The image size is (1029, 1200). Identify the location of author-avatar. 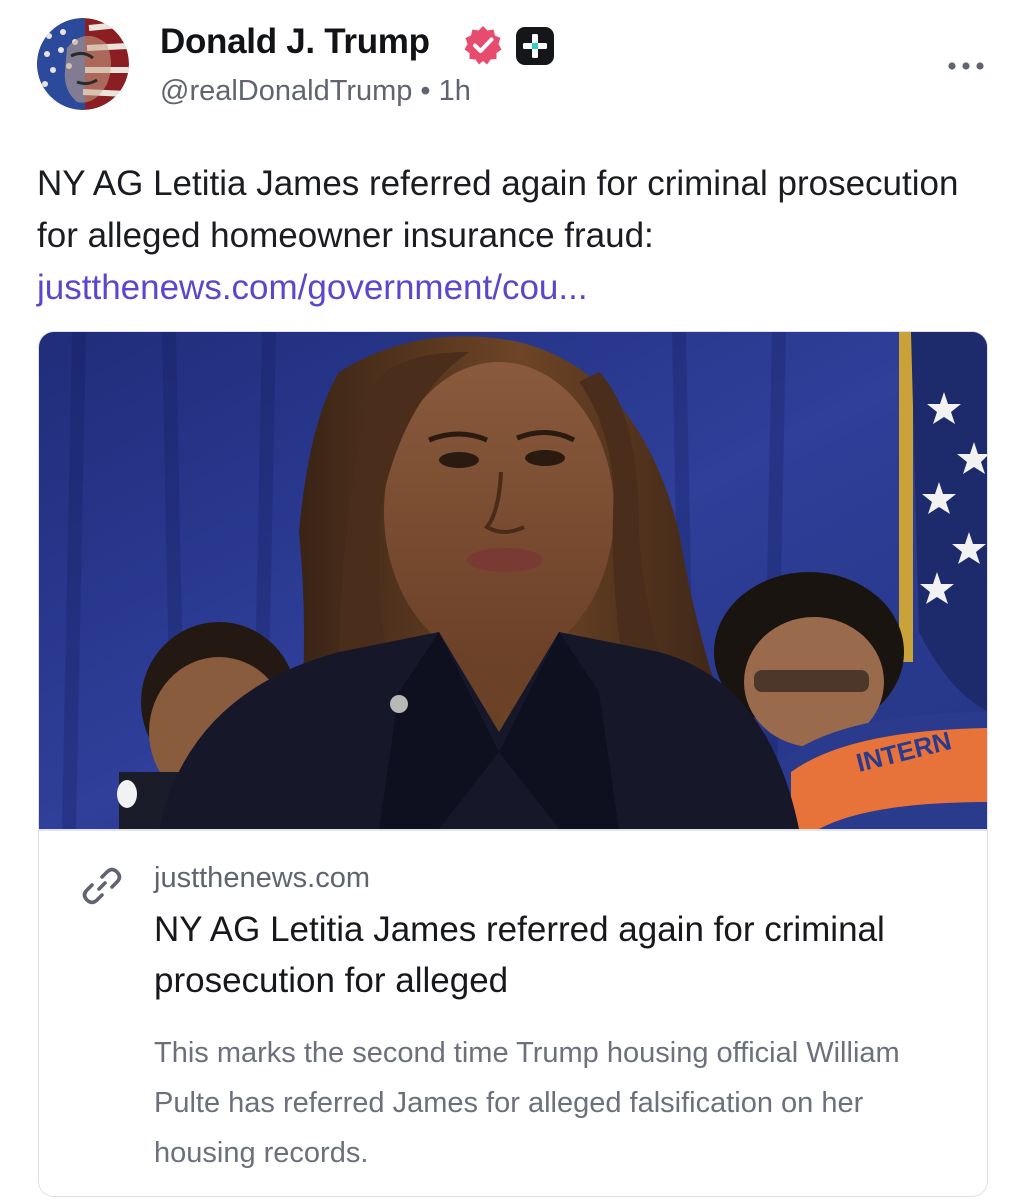
(83, 64).